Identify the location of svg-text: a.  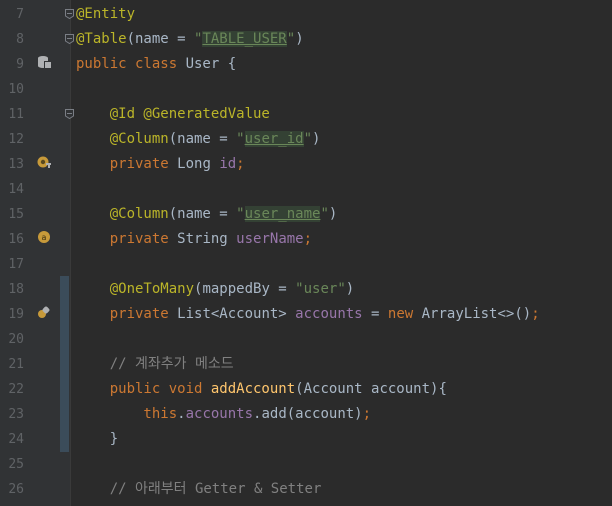
(44, 237).